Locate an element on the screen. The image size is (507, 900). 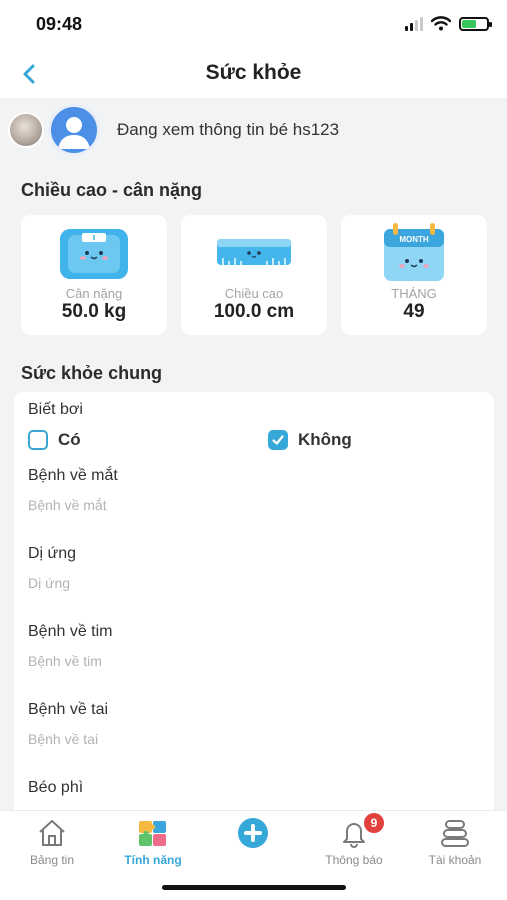
scale-icon is located at coordinates (94, 254).